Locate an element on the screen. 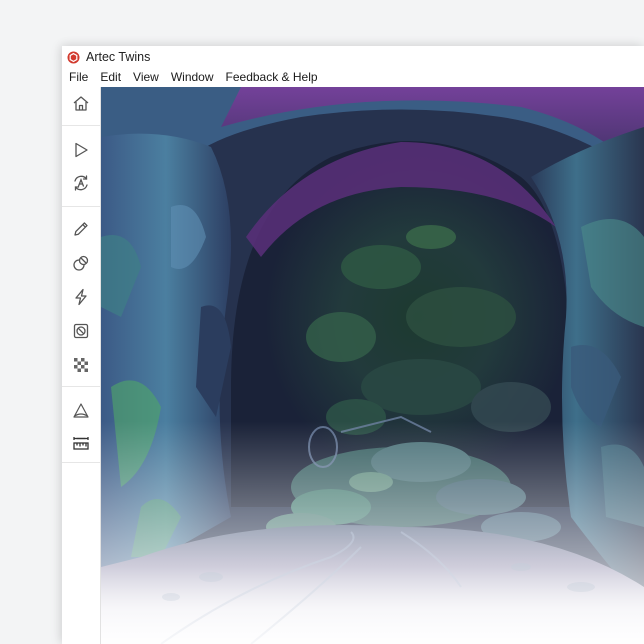 The width and height of the screenshot is (644, 644). eraser-icon is located at coordinates (81, 263).